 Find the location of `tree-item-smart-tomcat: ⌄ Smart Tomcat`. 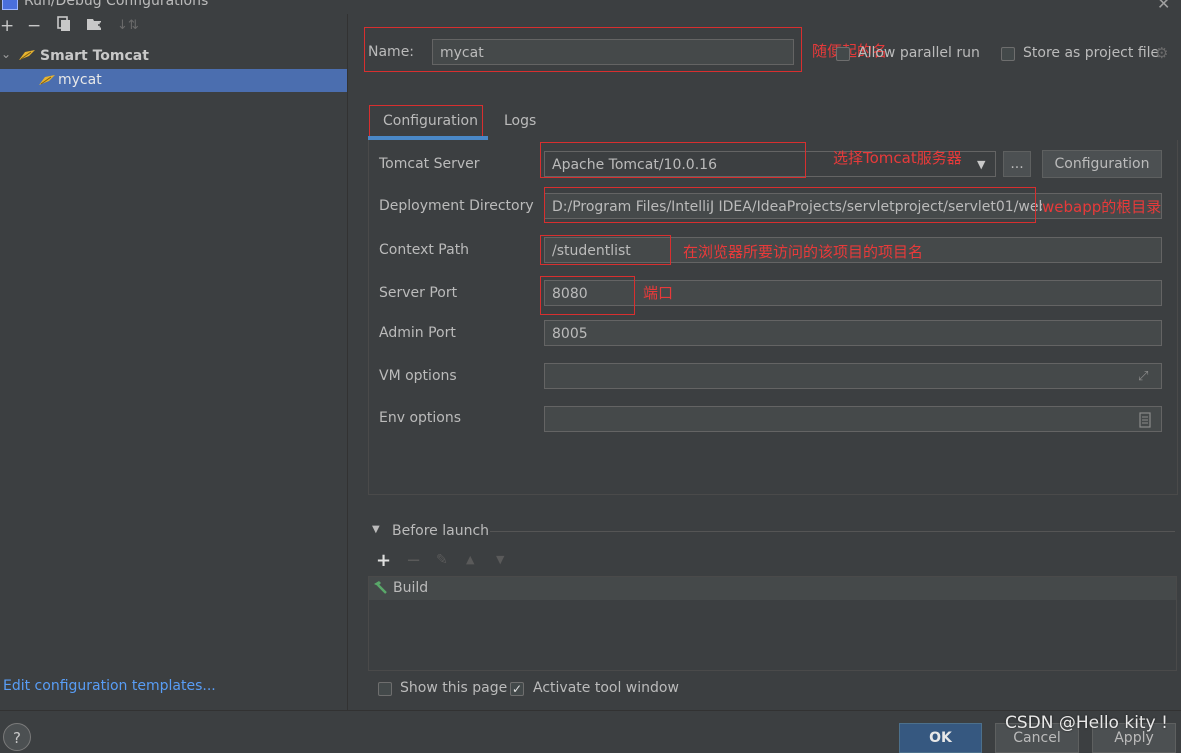

tree-item-smart-tomcat: ⌄ Smart Tomcat is located at coordinates (173, 56).